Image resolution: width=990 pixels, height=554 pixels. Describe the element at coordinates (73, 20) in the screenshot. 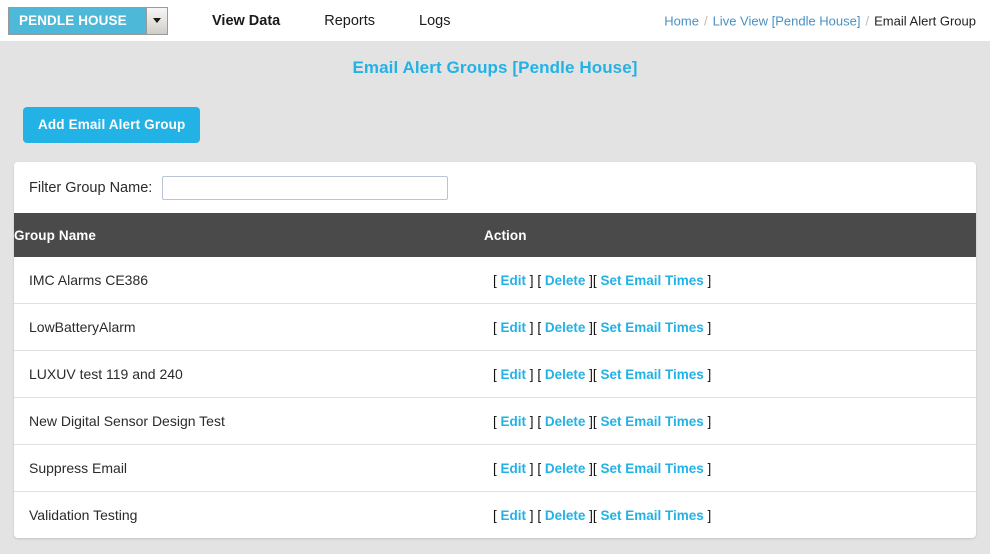

I see `site-selector-value: PENDLE HOUSE` at that location.